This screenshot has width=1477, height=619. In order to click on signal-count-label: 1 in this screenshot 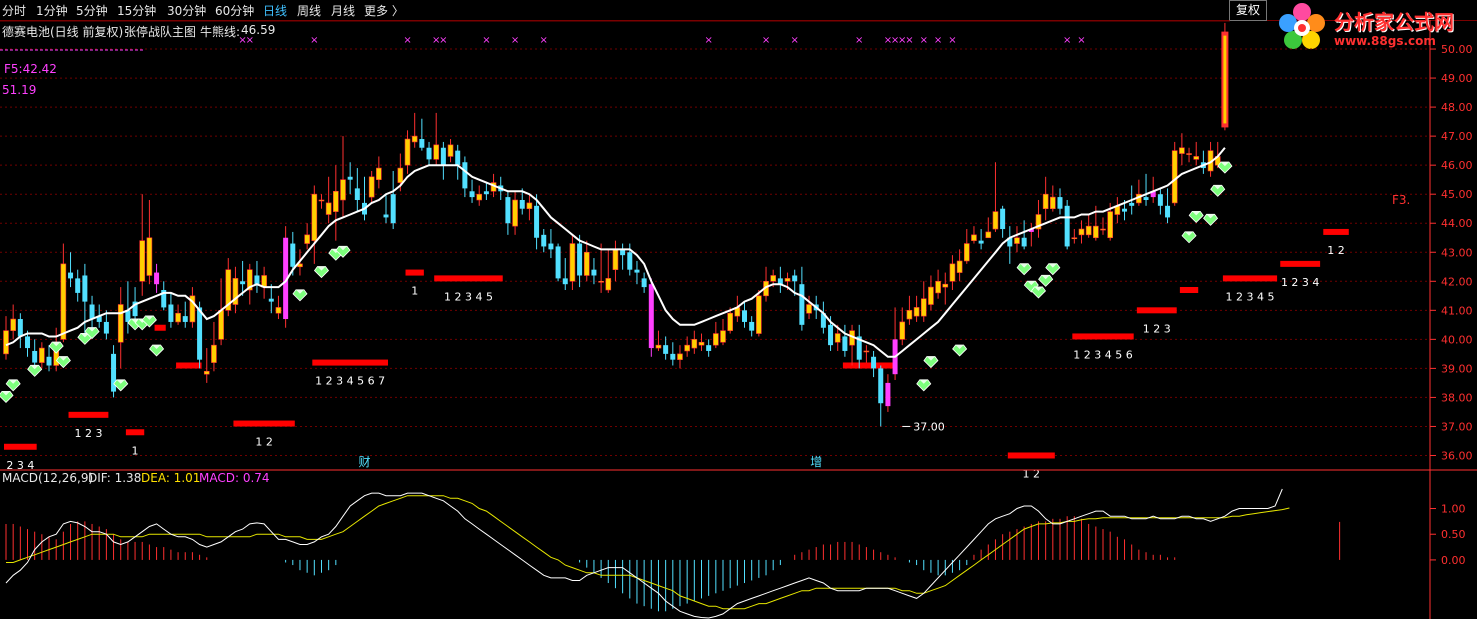, I will do `click(135, 450)`.